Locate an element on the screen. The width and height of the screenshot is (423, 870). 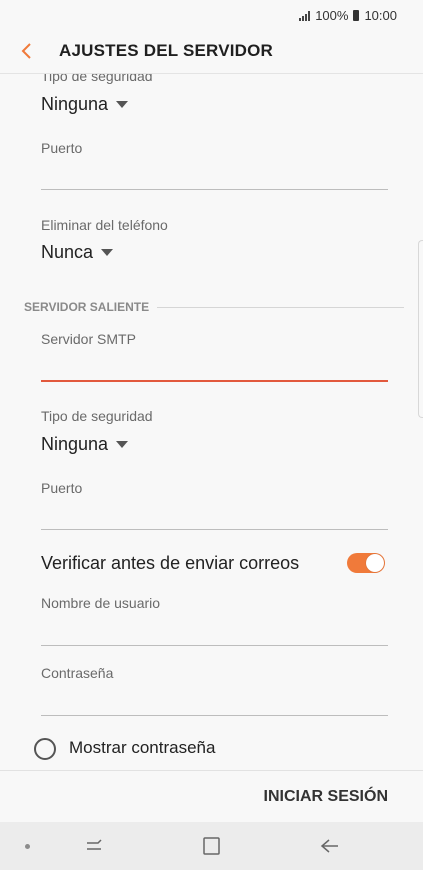
recent-apps-icon is located at coordinates (95, 846).